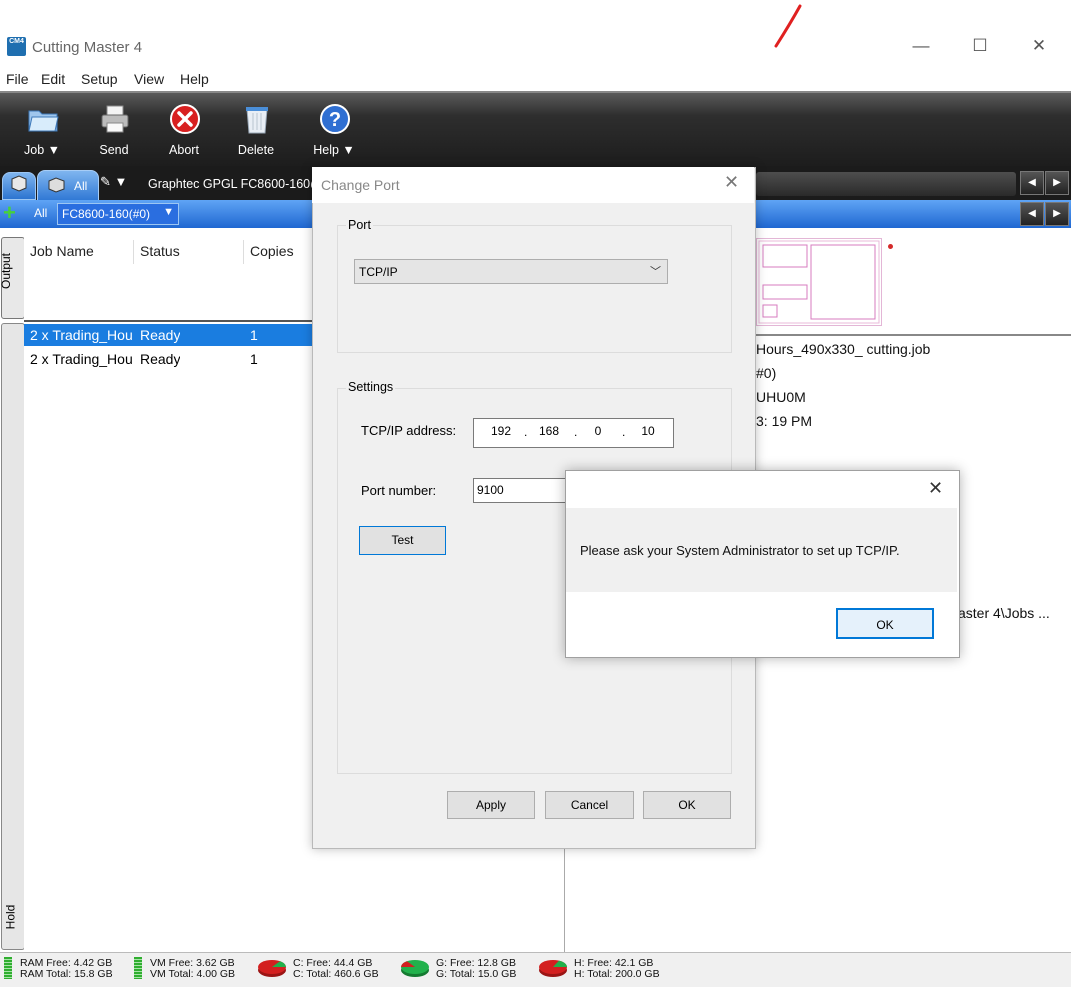  I want to click on job-preview-thumbnail, so click(819, 282).